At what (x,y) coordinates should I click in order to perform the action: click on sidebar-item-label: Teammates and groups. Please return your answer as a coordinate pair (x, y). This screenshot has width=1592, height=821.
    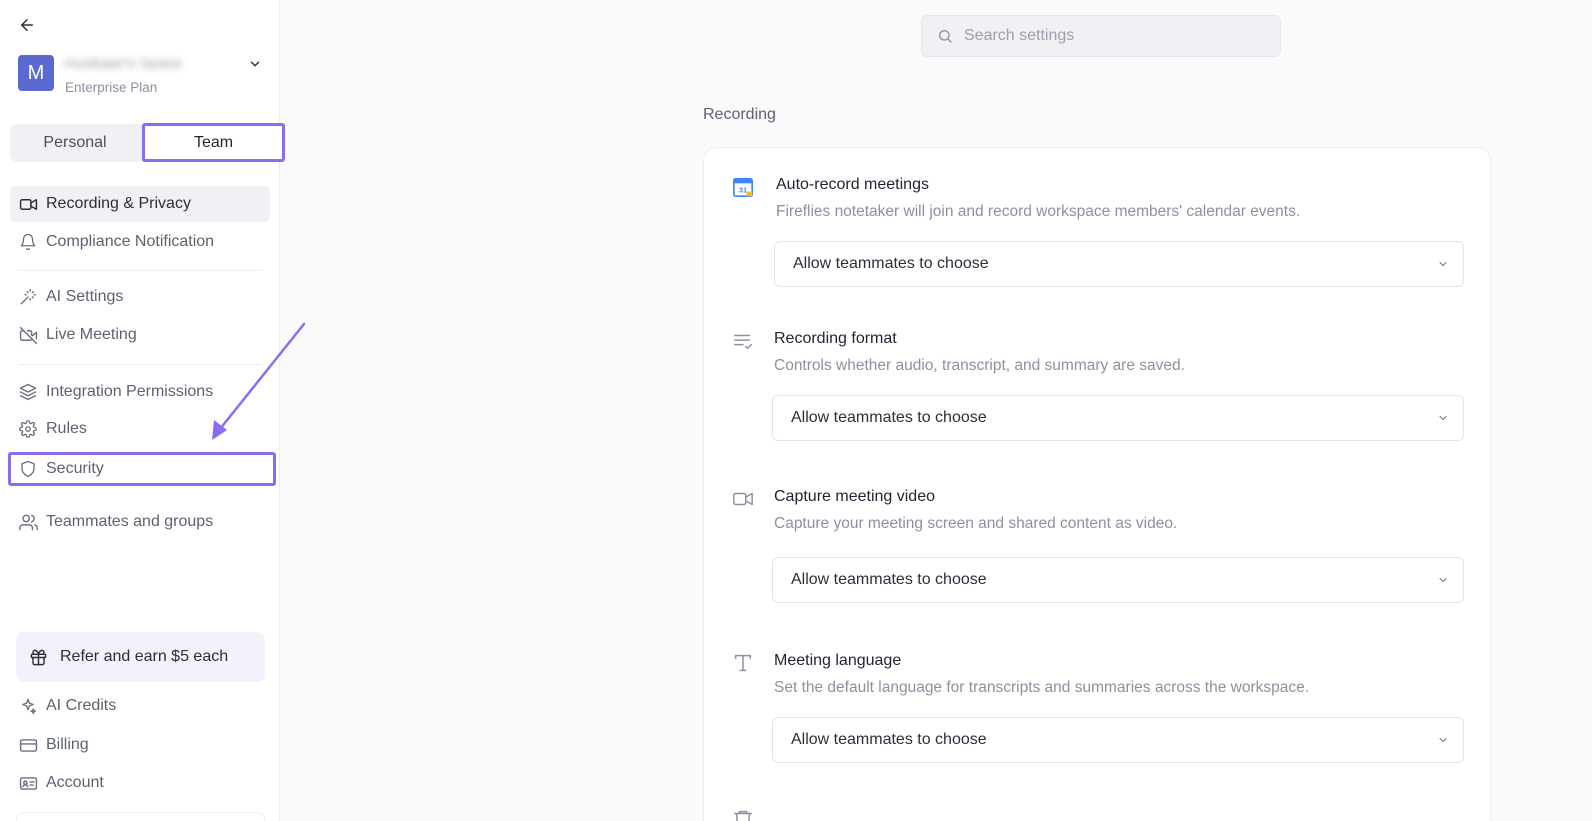
    Looking at the image, I should click on (130, 521).